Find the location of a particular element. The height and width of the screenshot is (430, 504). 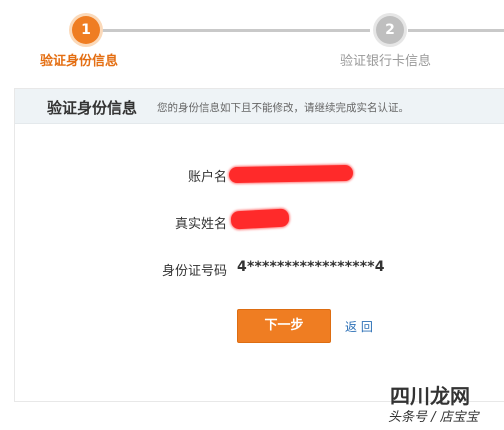

panel-header: 验证身份信息 您的身份信息如下且不能修改，请继续完成实名认证。 is located at coordinates (259, 106).